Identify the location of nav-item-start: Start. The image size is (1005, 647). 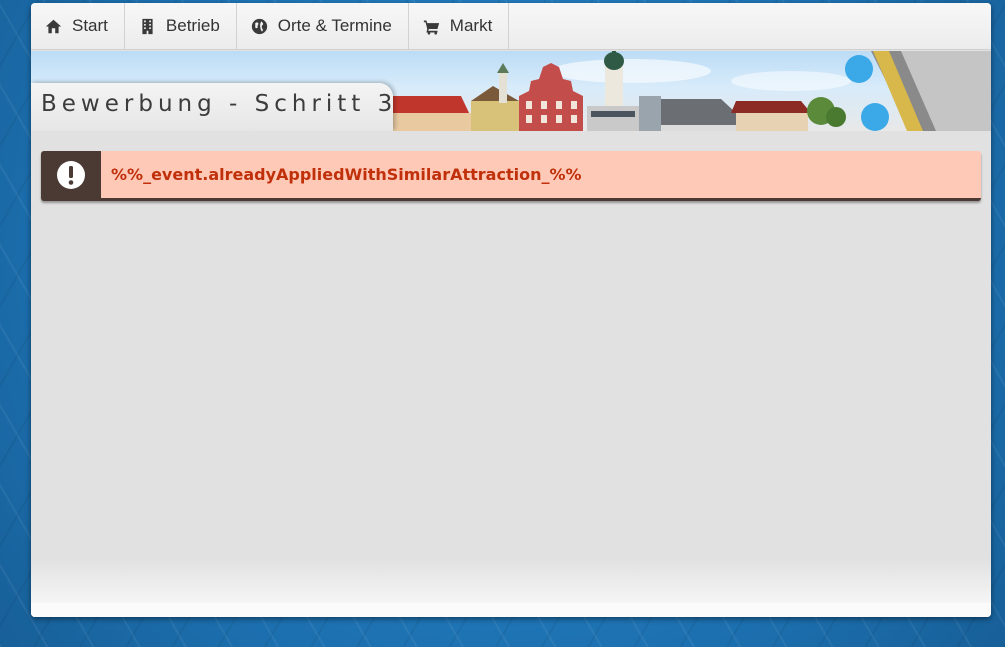
(78, 26).